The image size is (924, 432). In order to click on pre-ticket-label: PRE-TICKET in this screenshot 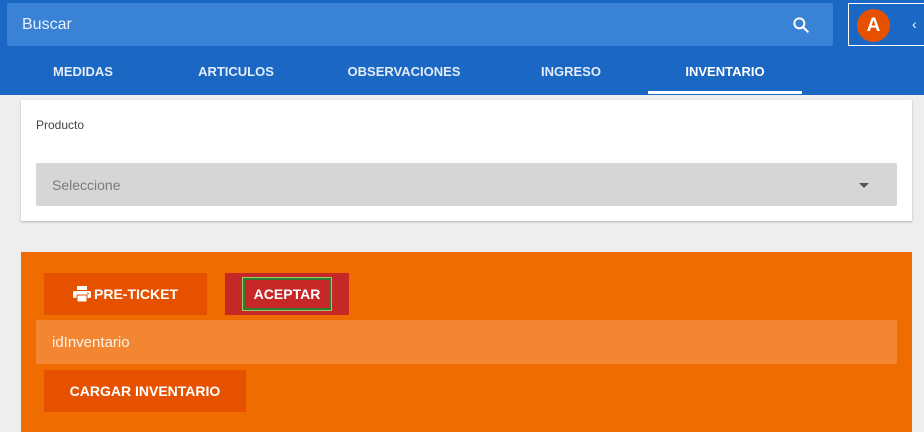, I will do `click(136, 294)`.